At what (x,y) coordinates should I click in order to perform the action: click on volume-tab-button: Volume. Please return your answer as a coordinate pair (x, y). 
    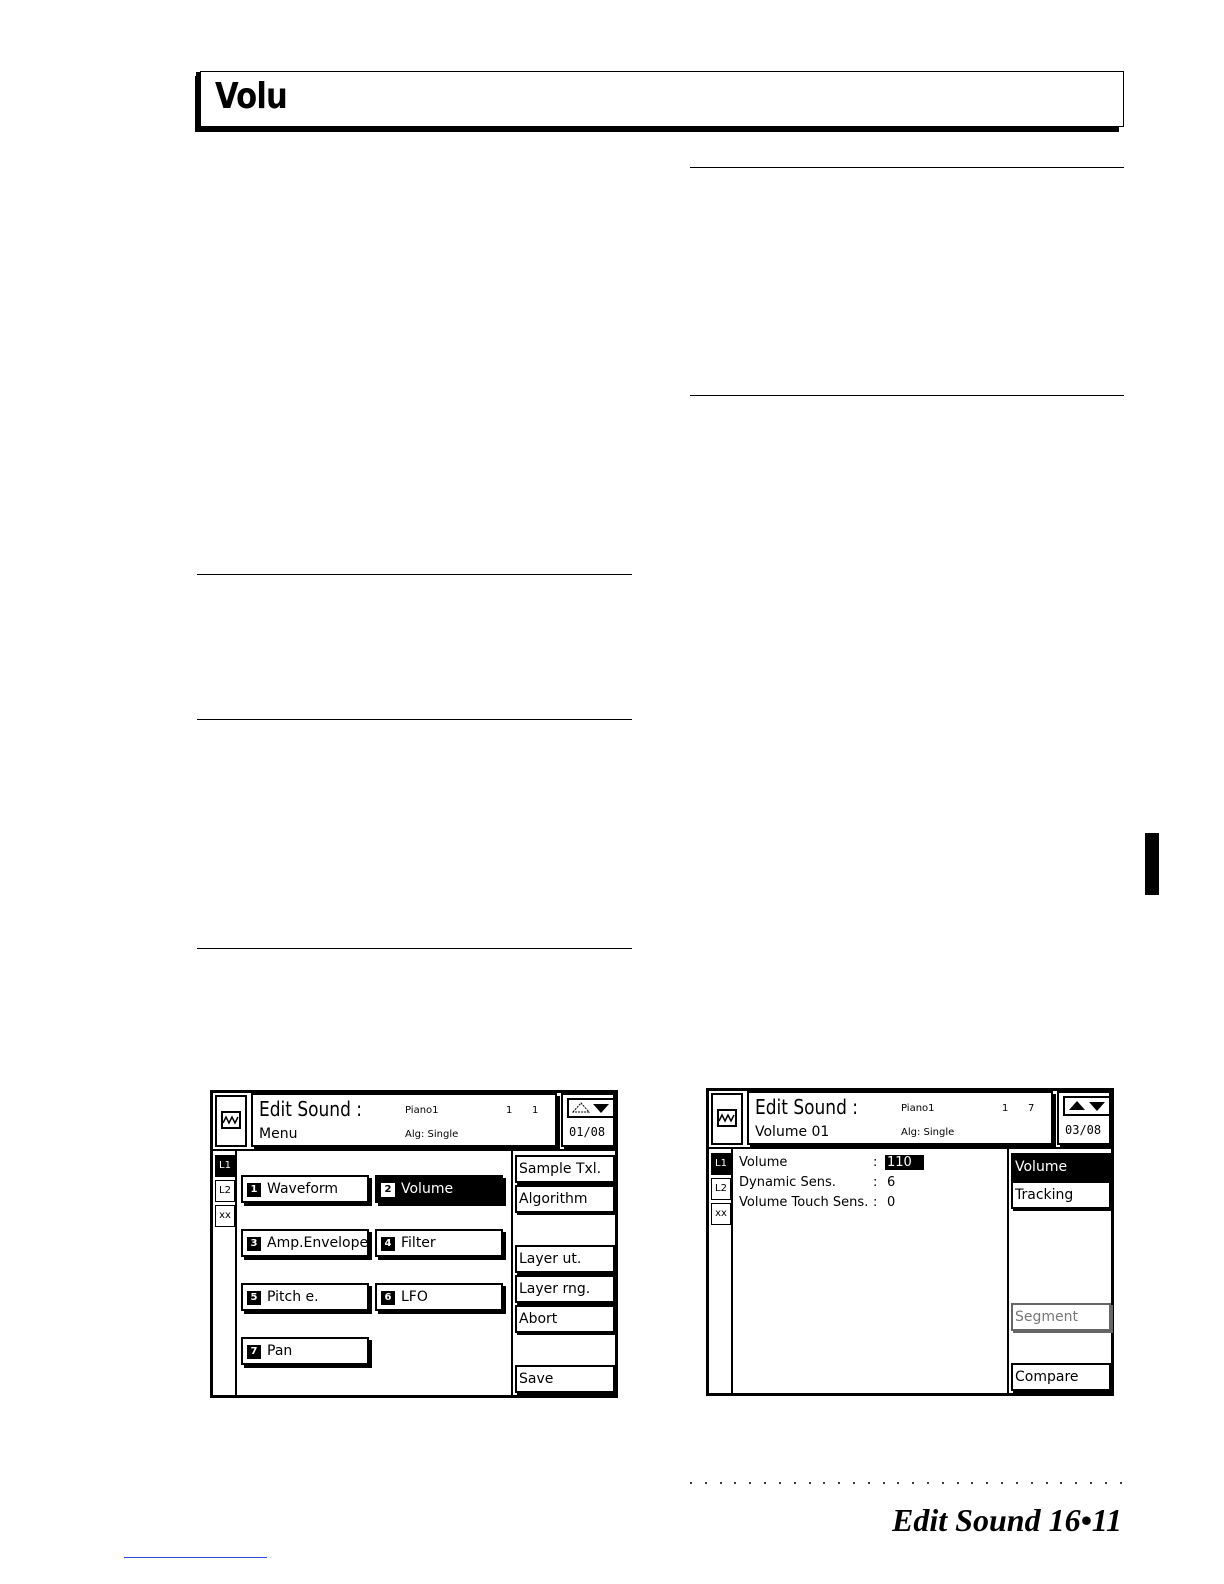
    Looking at the image, I should click on (1061, 1167).